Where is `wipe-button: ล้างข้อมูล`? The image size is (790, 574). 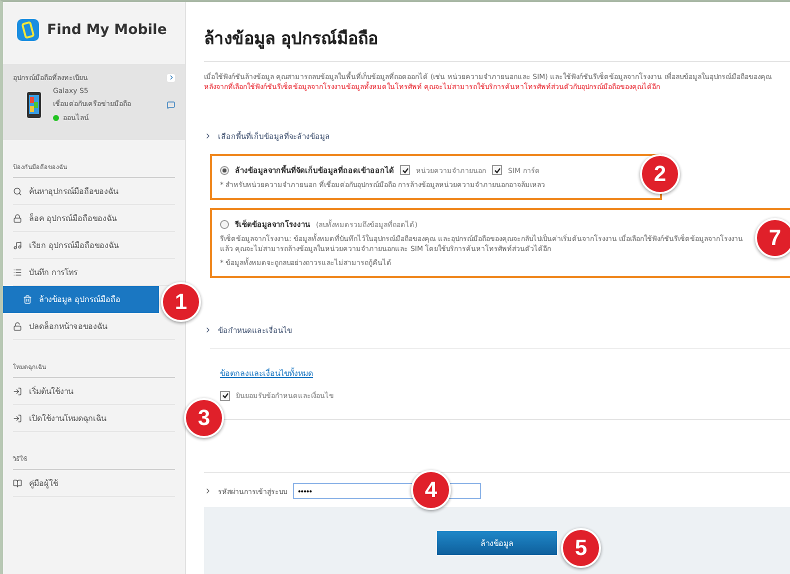
wipe-button: ล้างข้อมูล is located at coordinates (497, 543).